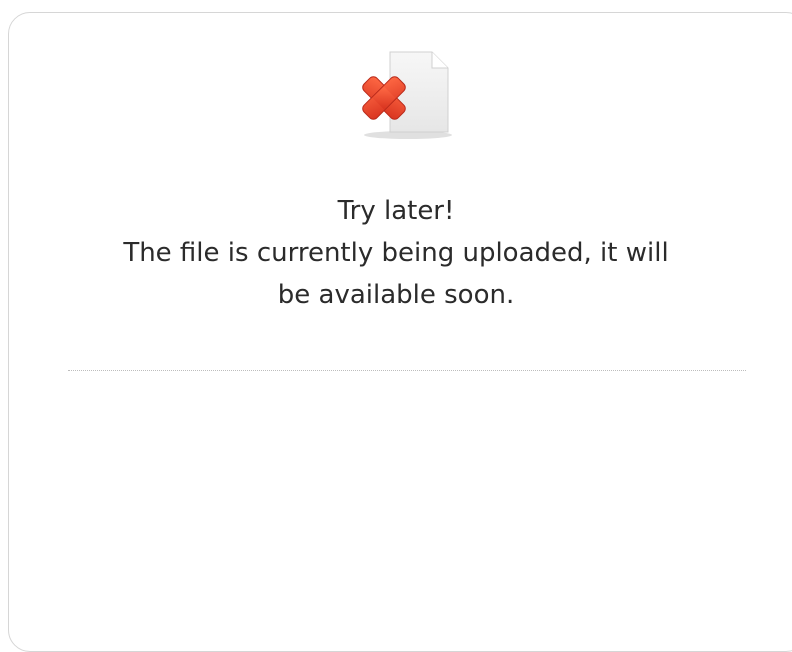  I want to click on message-title: Try later!, so click(396, 211).